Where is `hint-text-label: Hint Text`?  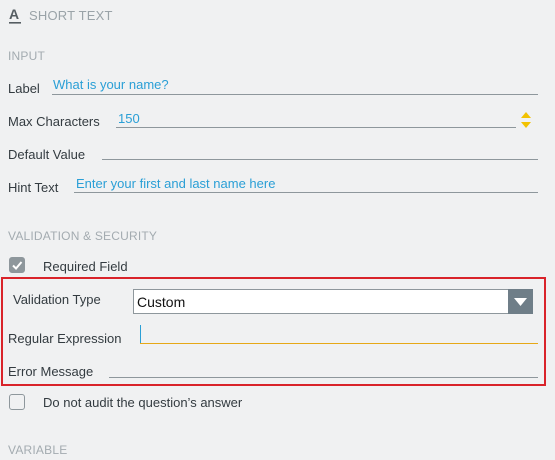
hint-text-label: Hint Text is located at coordinates (33, 187).